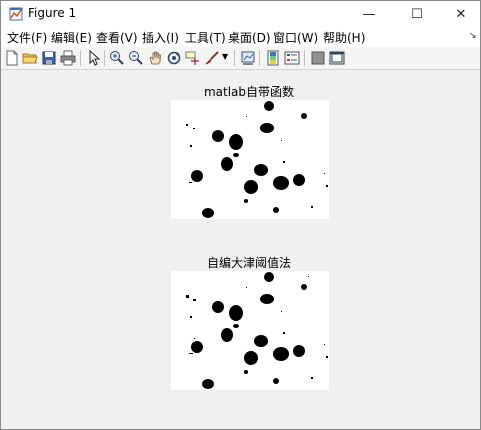 This screenshot has width=481, height=430. What do you see at coordinates (273, 58) in the screenshot?
I see `colorbar-icon` at bounding box center [273, 58].